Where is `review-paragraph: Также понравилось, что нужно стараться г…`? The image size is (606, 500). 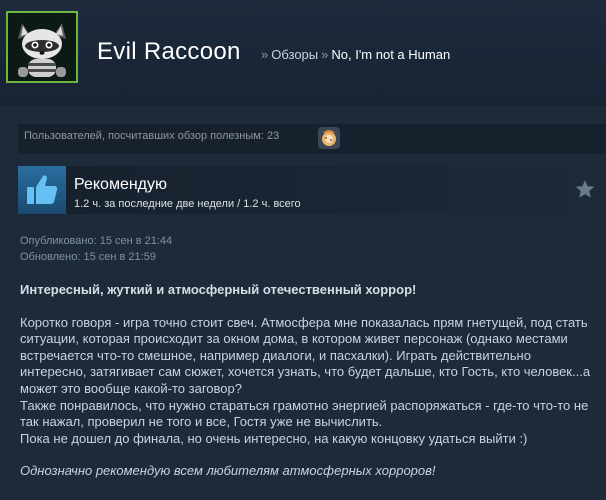
review-paragraph: Также понравилось, что нужно стараться г… is located at coordinates (304, 413).